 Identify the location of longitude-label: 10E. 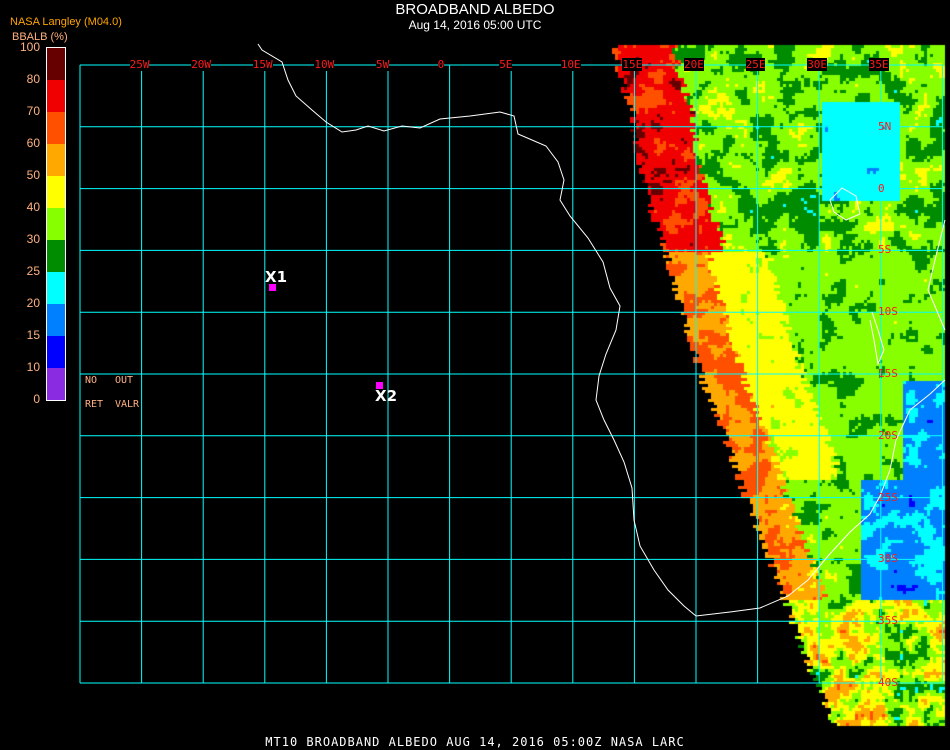
(570, 64).